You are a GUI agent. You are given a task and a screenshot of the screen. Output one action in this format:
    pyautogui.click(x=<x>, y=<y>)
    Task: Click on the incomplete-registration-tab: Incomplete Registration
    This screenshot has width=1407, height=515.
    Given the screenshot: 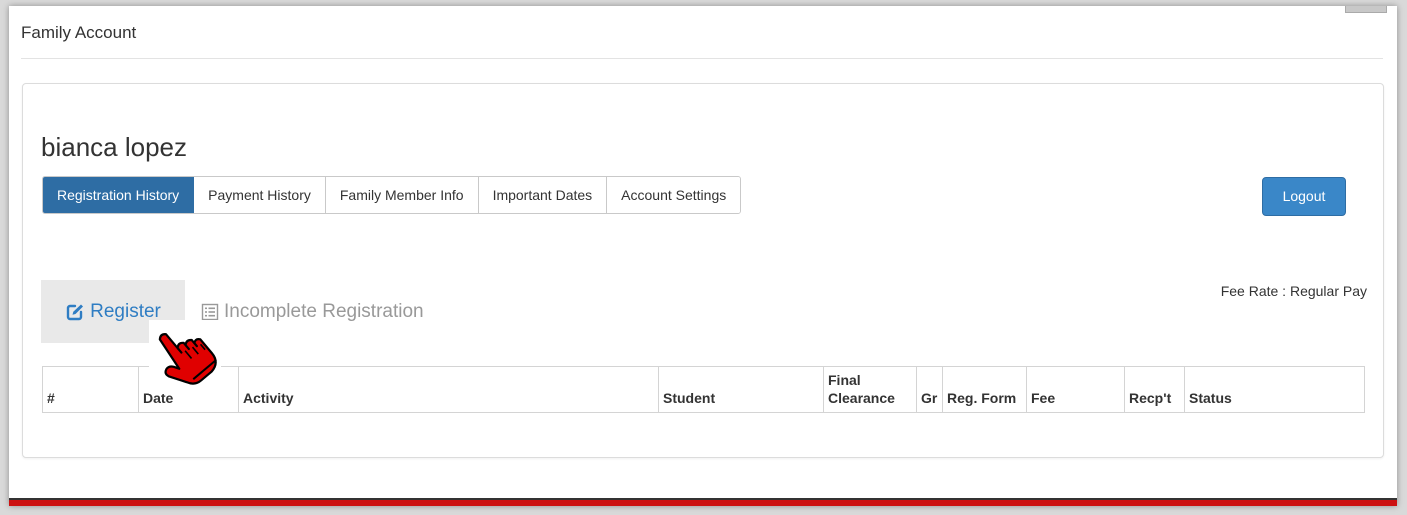 What is the action you would take?
    pyautogui.click(x=312, y=311)
    